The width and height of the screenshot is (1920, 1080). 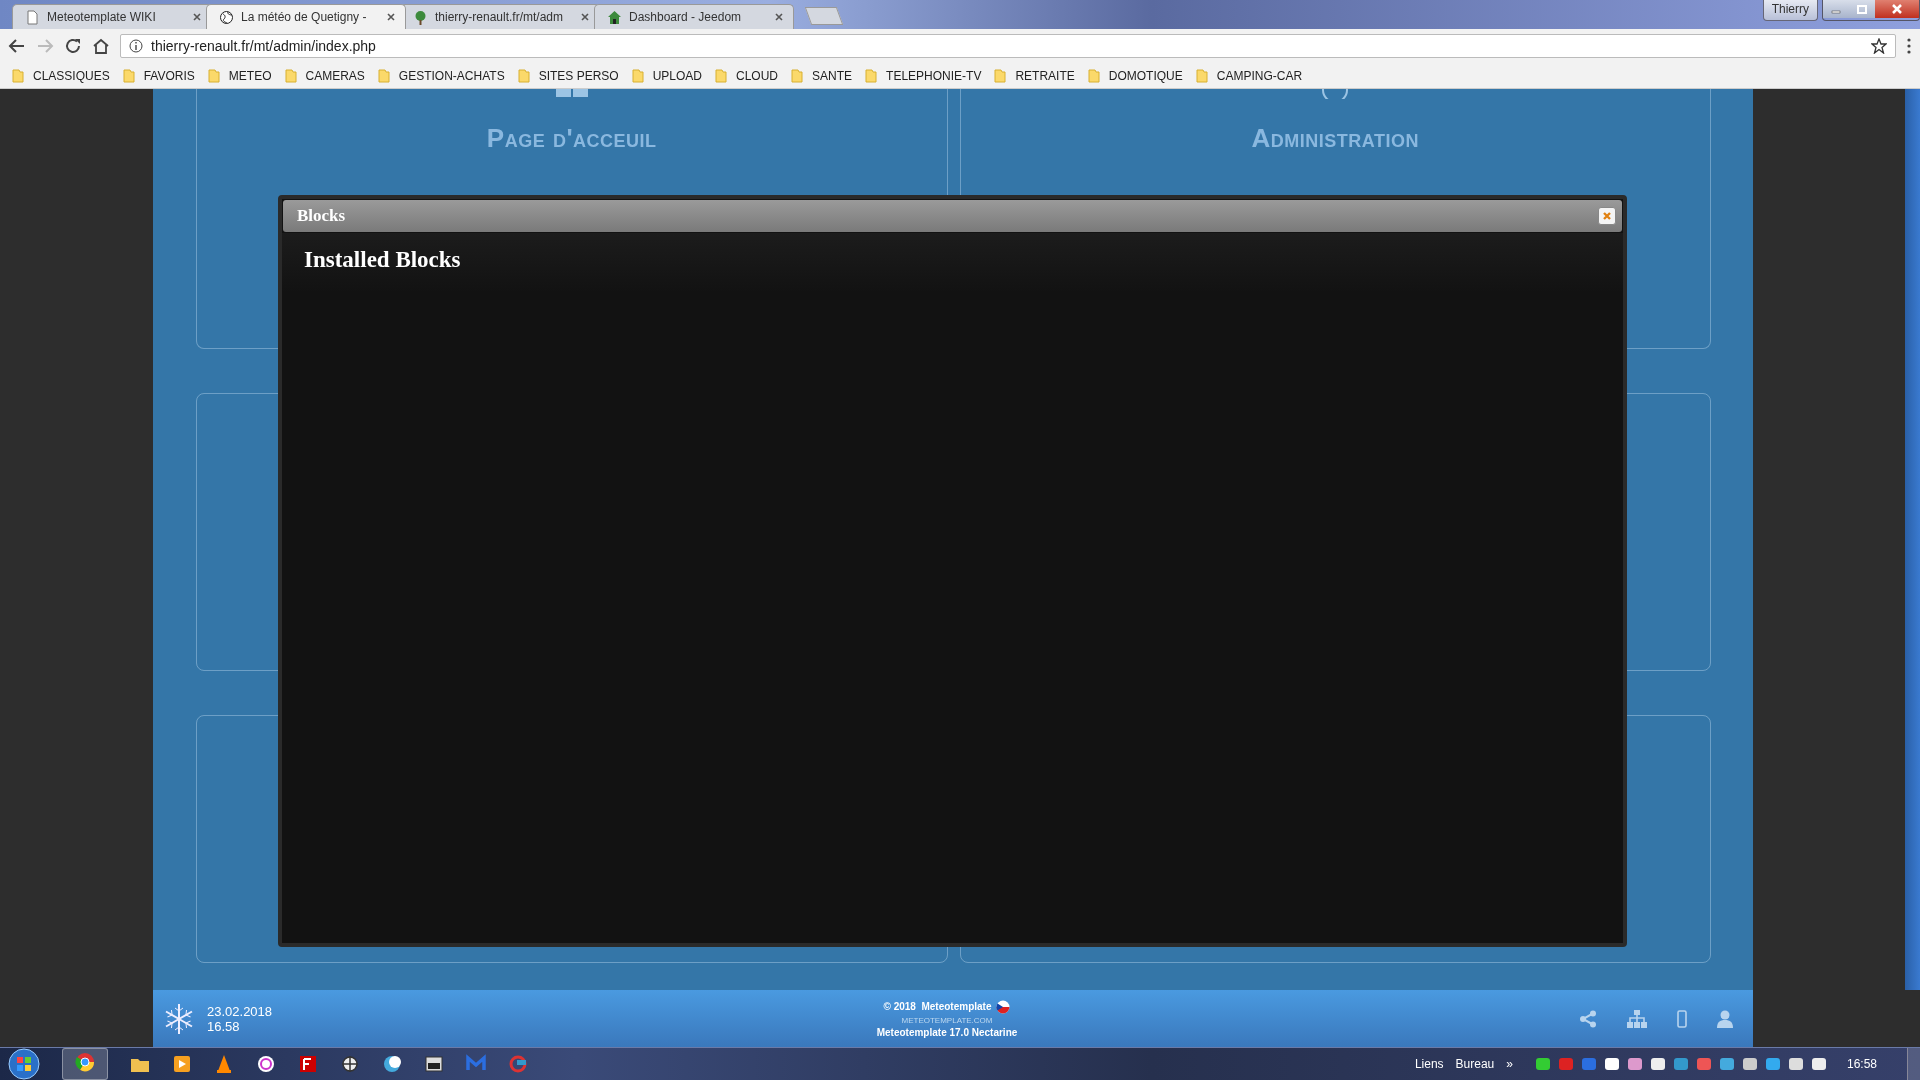 I want to click on info-icon, so click(x=136, y=46).